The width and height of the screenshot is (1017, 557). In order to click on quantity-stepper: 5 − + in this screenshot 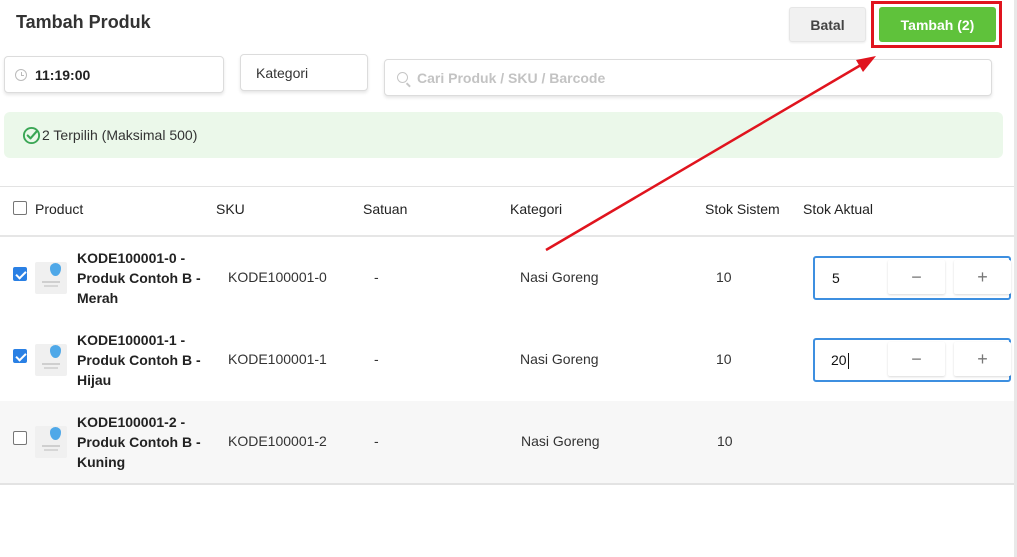, I will do `click(912, 278)`.